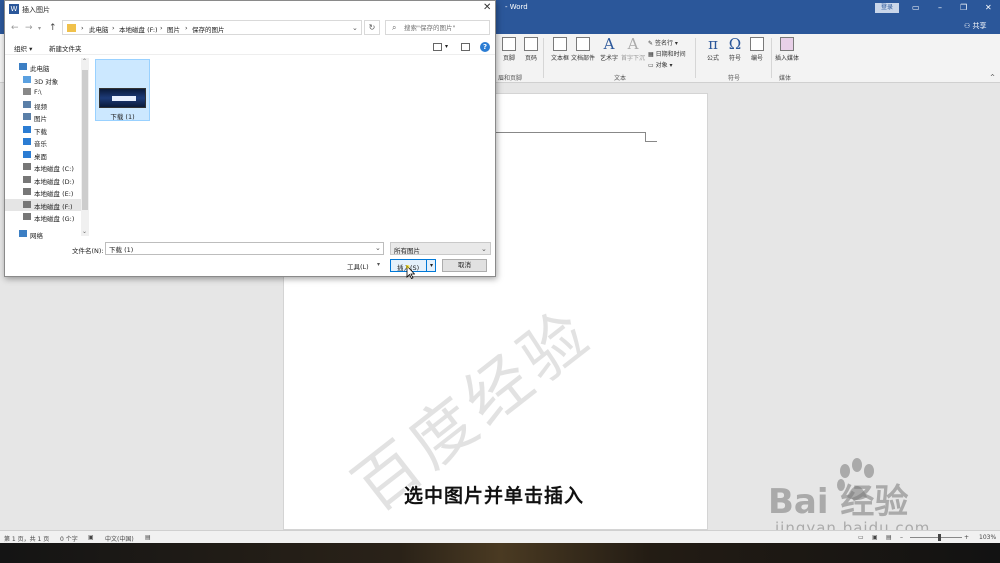  What do you see at coordinates (378, 248) in the screenshot?
I see `filename-dropdown-icon: ⌄` at bounding box center [378, 248].